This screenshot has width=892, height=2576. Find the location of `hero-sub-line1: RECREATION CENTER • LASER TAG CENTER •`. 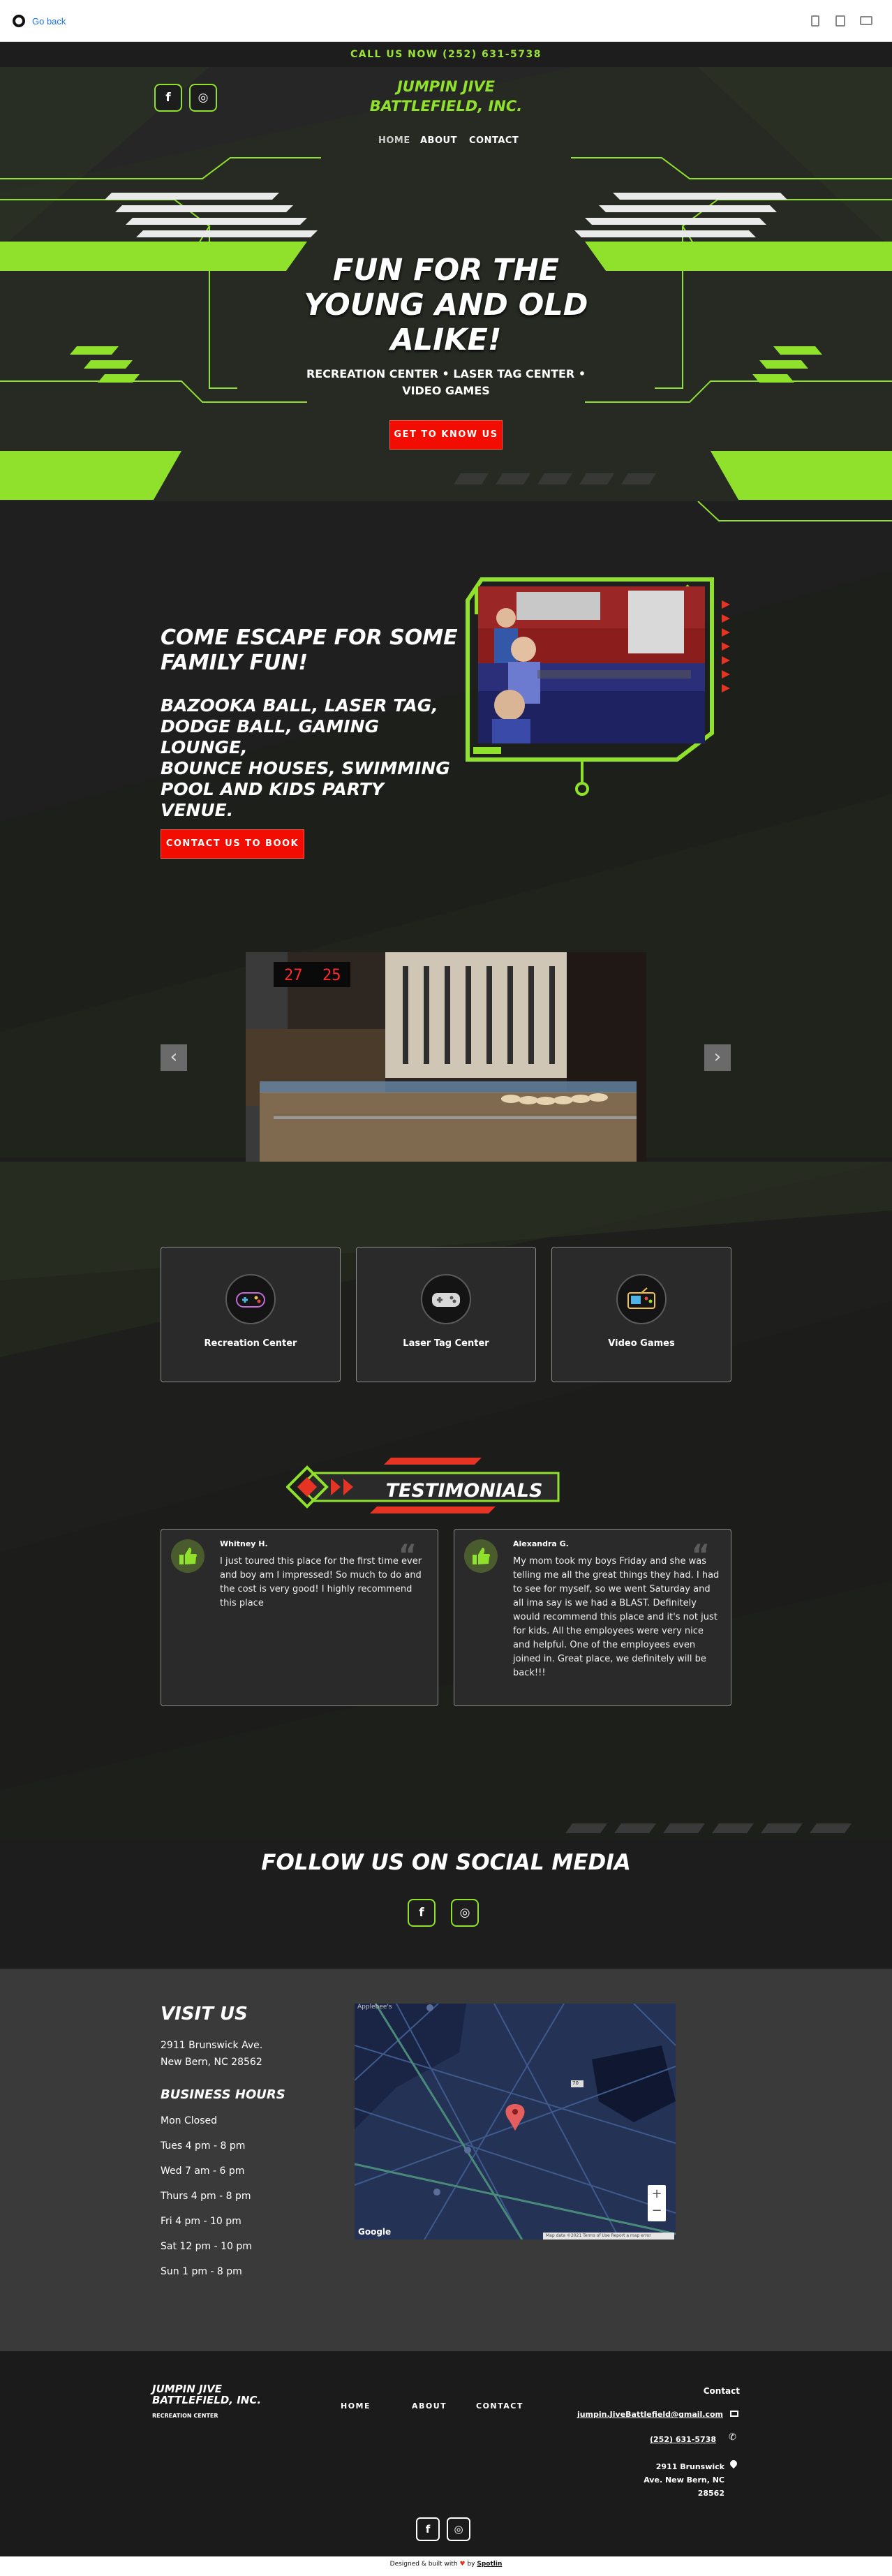

hero-sub-line1: RECREATION CENTER • LASER TAG CENTER • is located at coordinates (446, 373).